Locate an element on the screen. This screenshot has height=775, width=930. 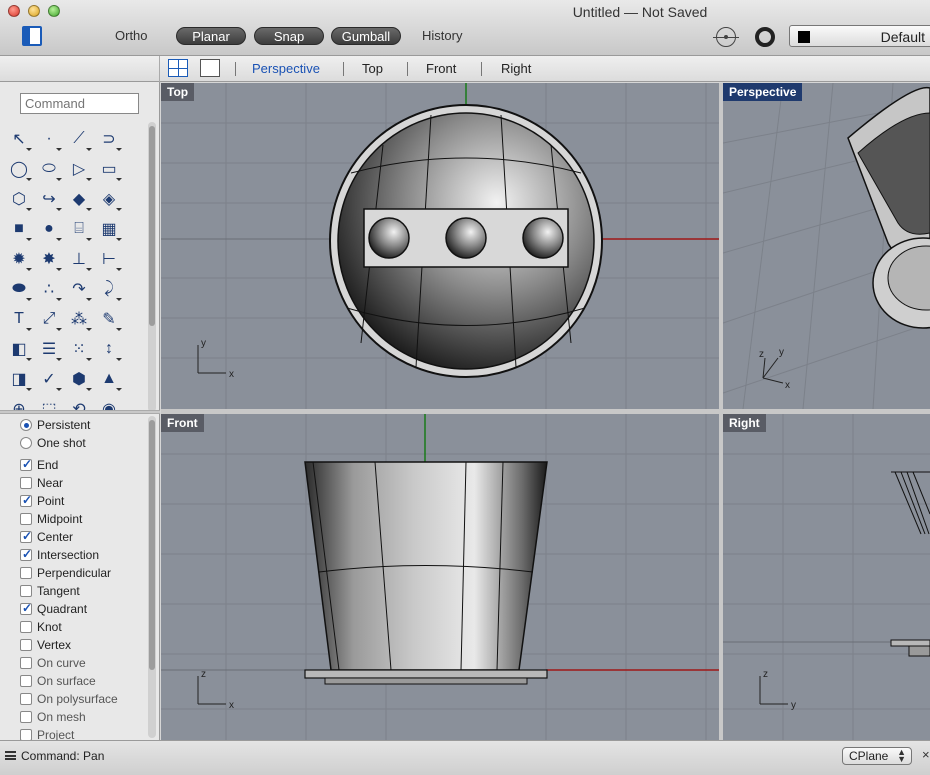
tool-scrollbar is located at coordinates (152, 267).